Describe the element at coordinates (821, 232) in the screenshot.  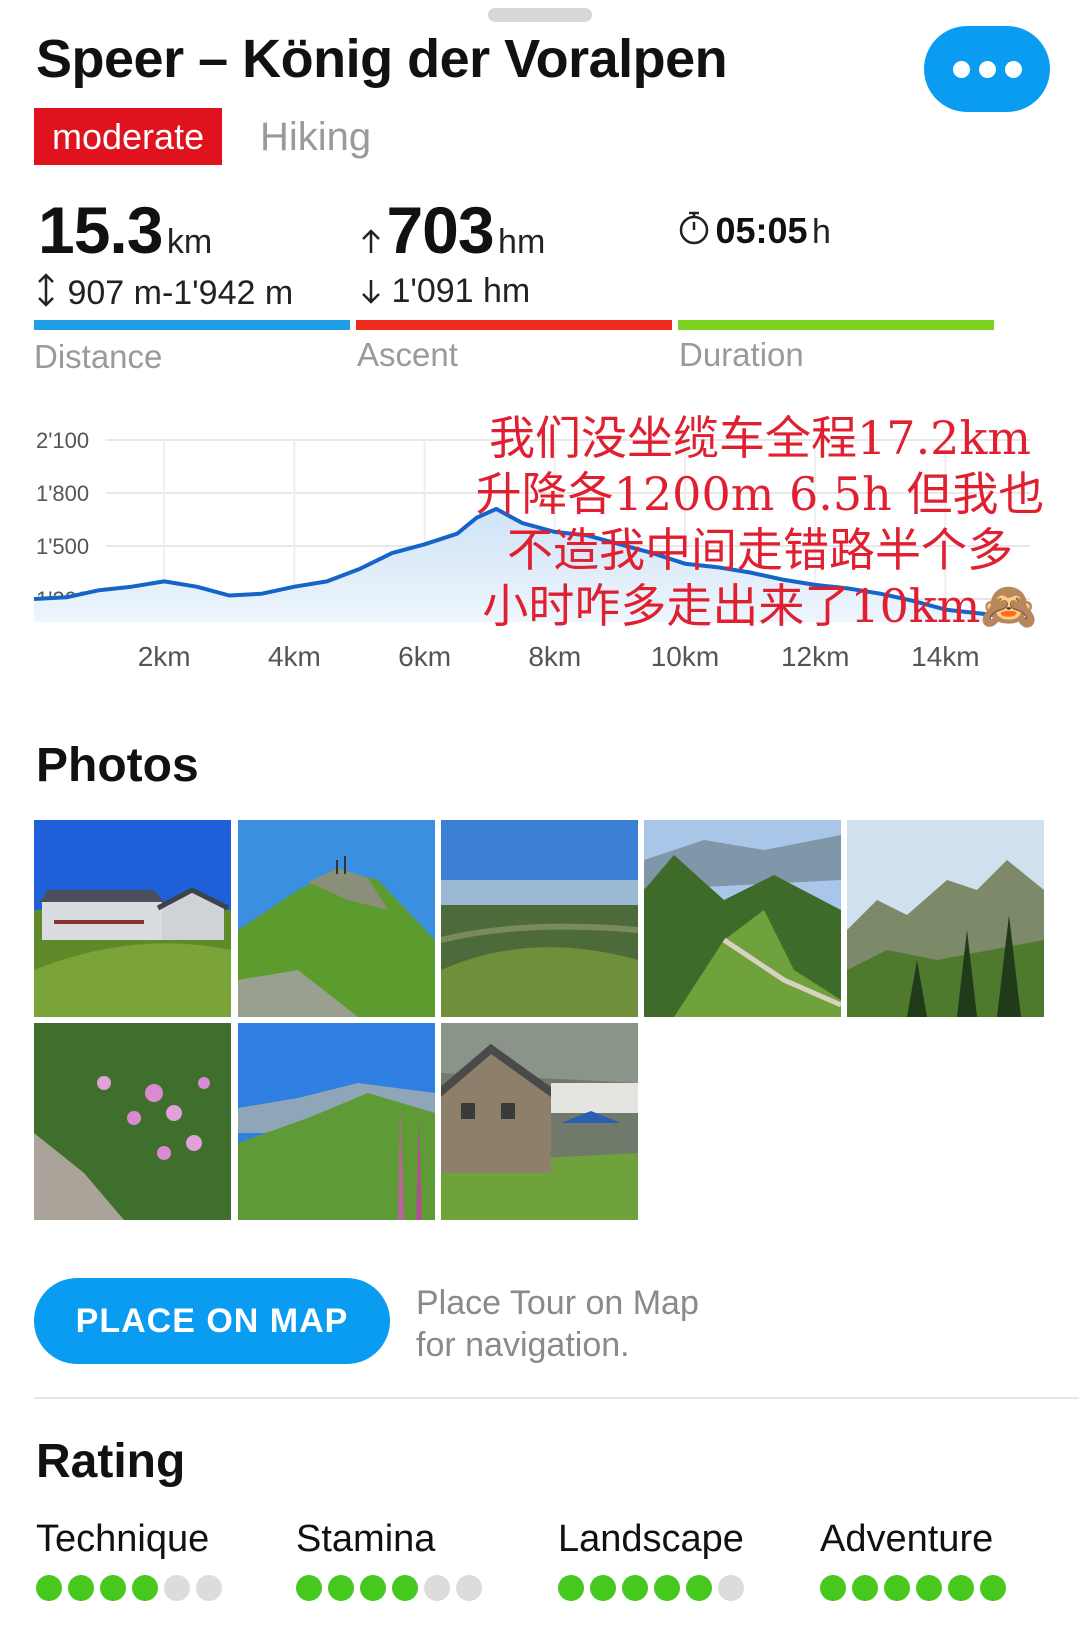
I see `duration-unit: h` at that location.